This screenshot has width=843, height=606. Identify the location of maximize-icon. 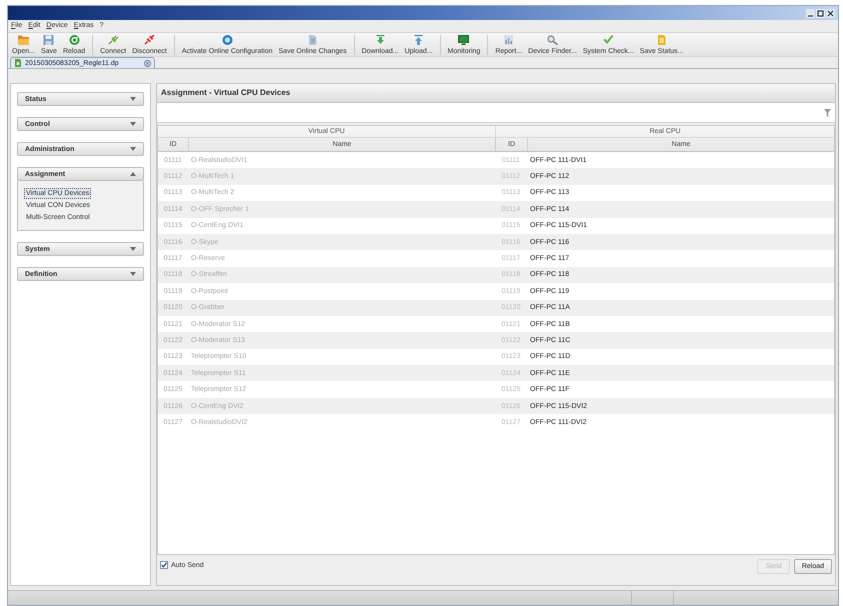
(820, 13).